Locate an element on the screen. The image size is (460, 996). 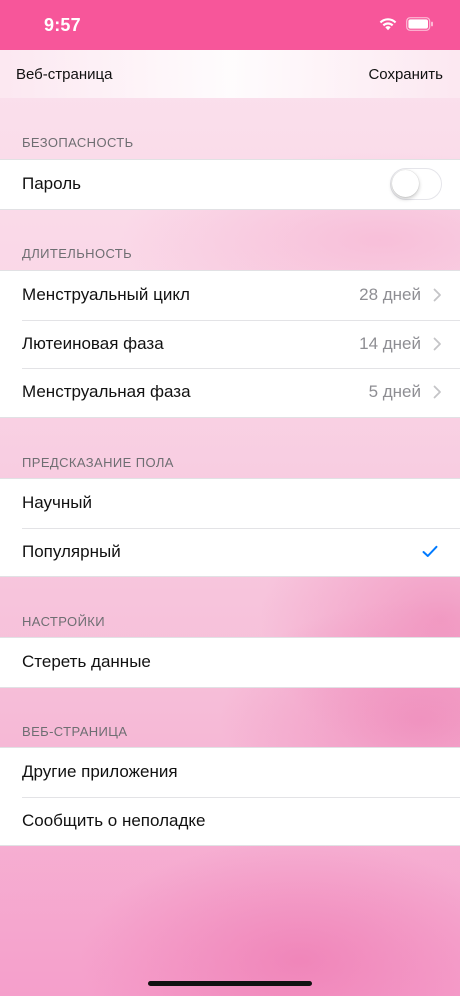
settings-group: Стереть данные is located at coordinates (230, 662).